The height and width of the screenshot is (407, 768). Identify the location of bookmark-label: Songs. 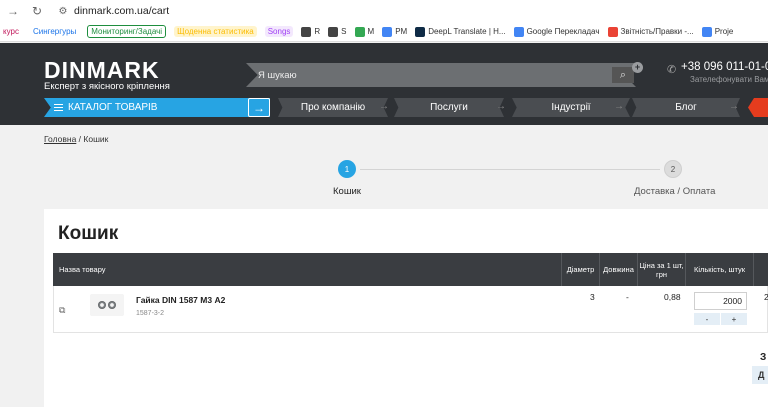
(279, 31).